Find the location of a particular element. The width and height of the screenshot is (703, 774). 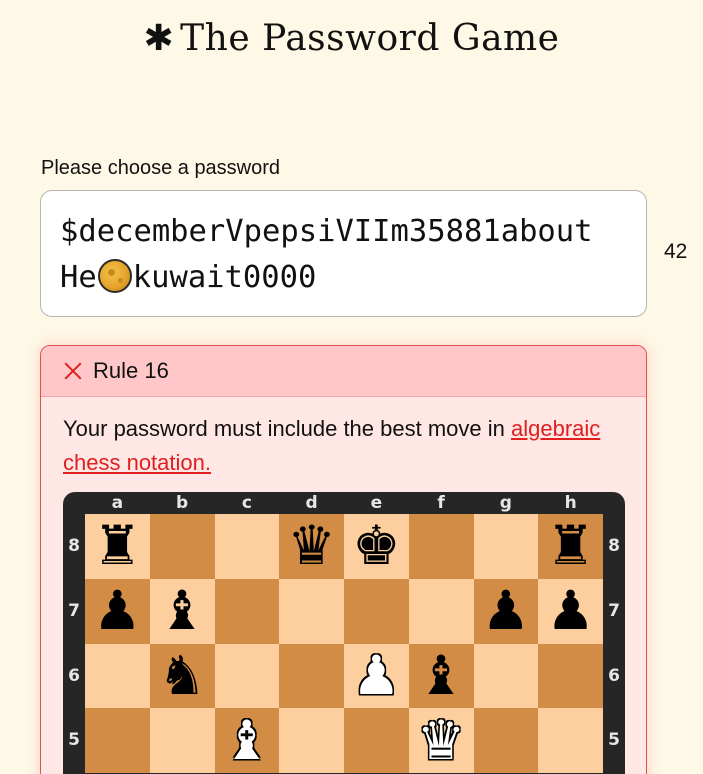

square-e7 is located at coordinates (376, 611).